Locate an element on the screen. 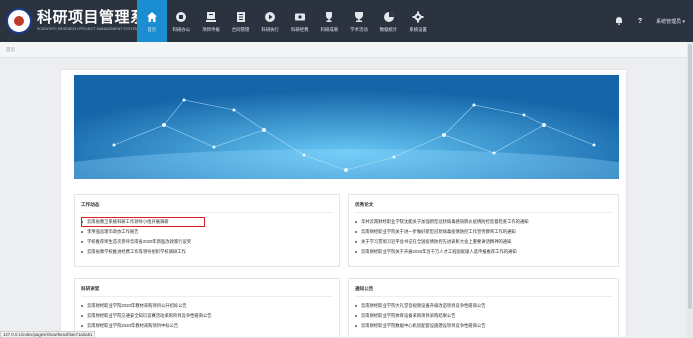  trophy-icon is located at coordinates (329, 17).